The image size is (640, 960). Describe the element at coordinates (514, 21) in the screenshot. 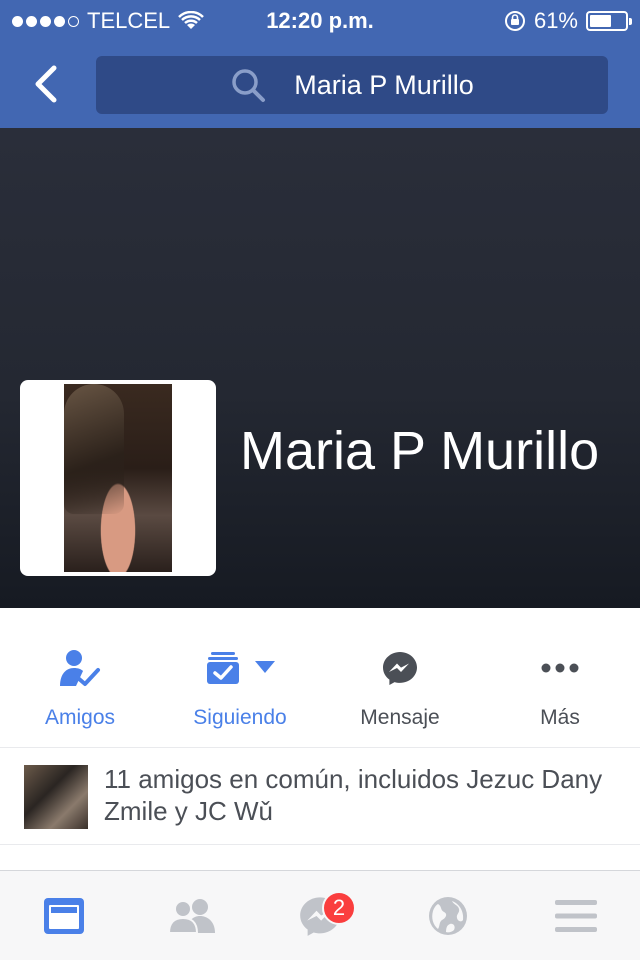

I see `rotation-lock-icon` at that location.